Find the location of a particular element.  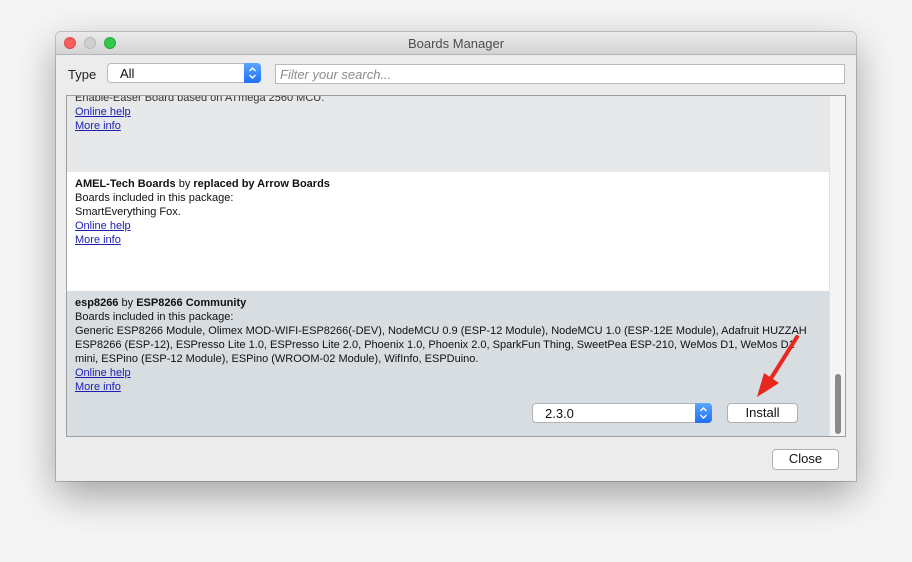

board-header: esp8266 by ESP8266 Community is located at coordinates (448, 303).